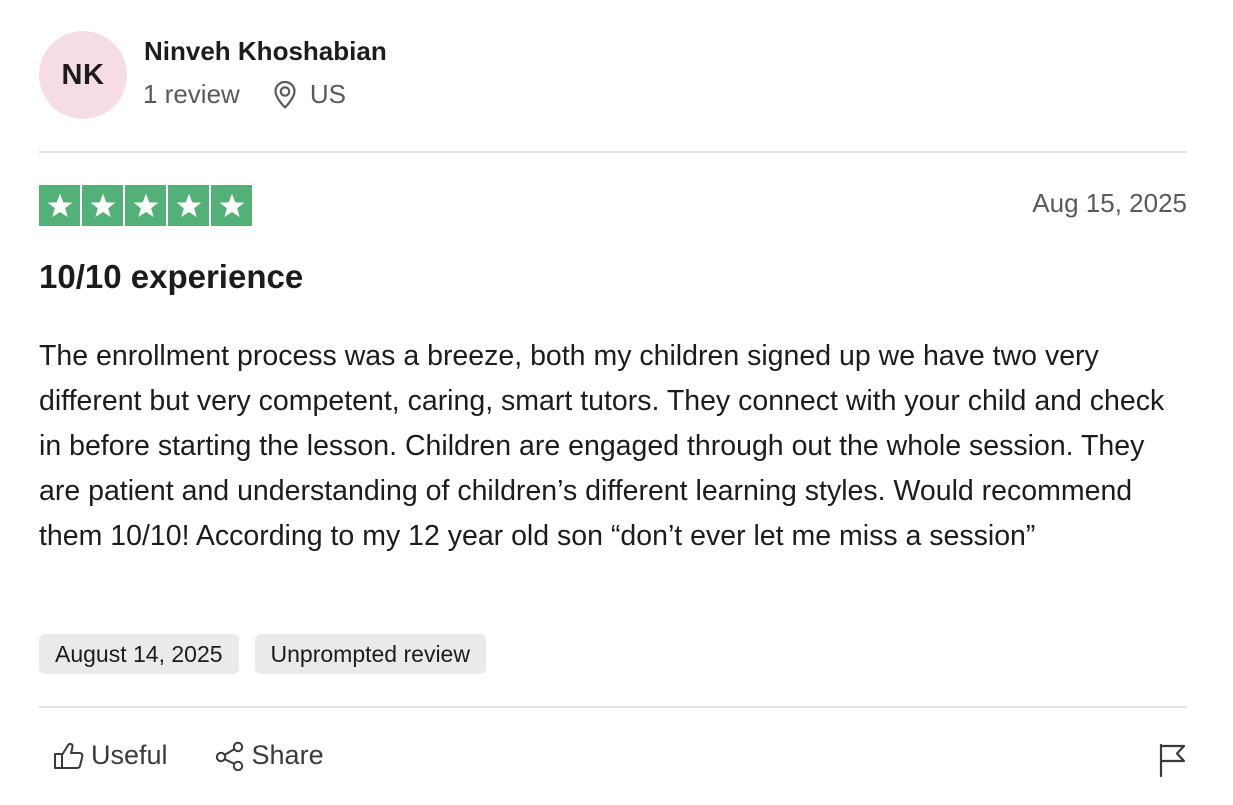 The width and height of the screenshot is (1233, 805). I want to click on review-chips: August 14, 2025 Unprompted review, so click(262, 654).